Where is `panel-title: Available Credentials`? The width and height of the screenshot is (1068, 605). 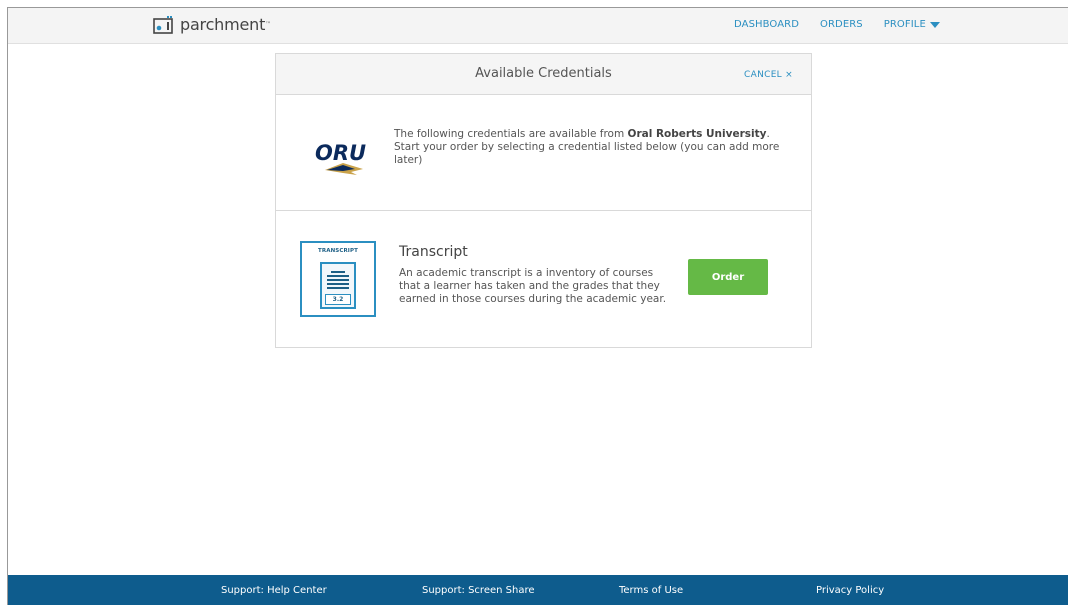 panel-title: Available Credentials is located at coordinates (543, 73).